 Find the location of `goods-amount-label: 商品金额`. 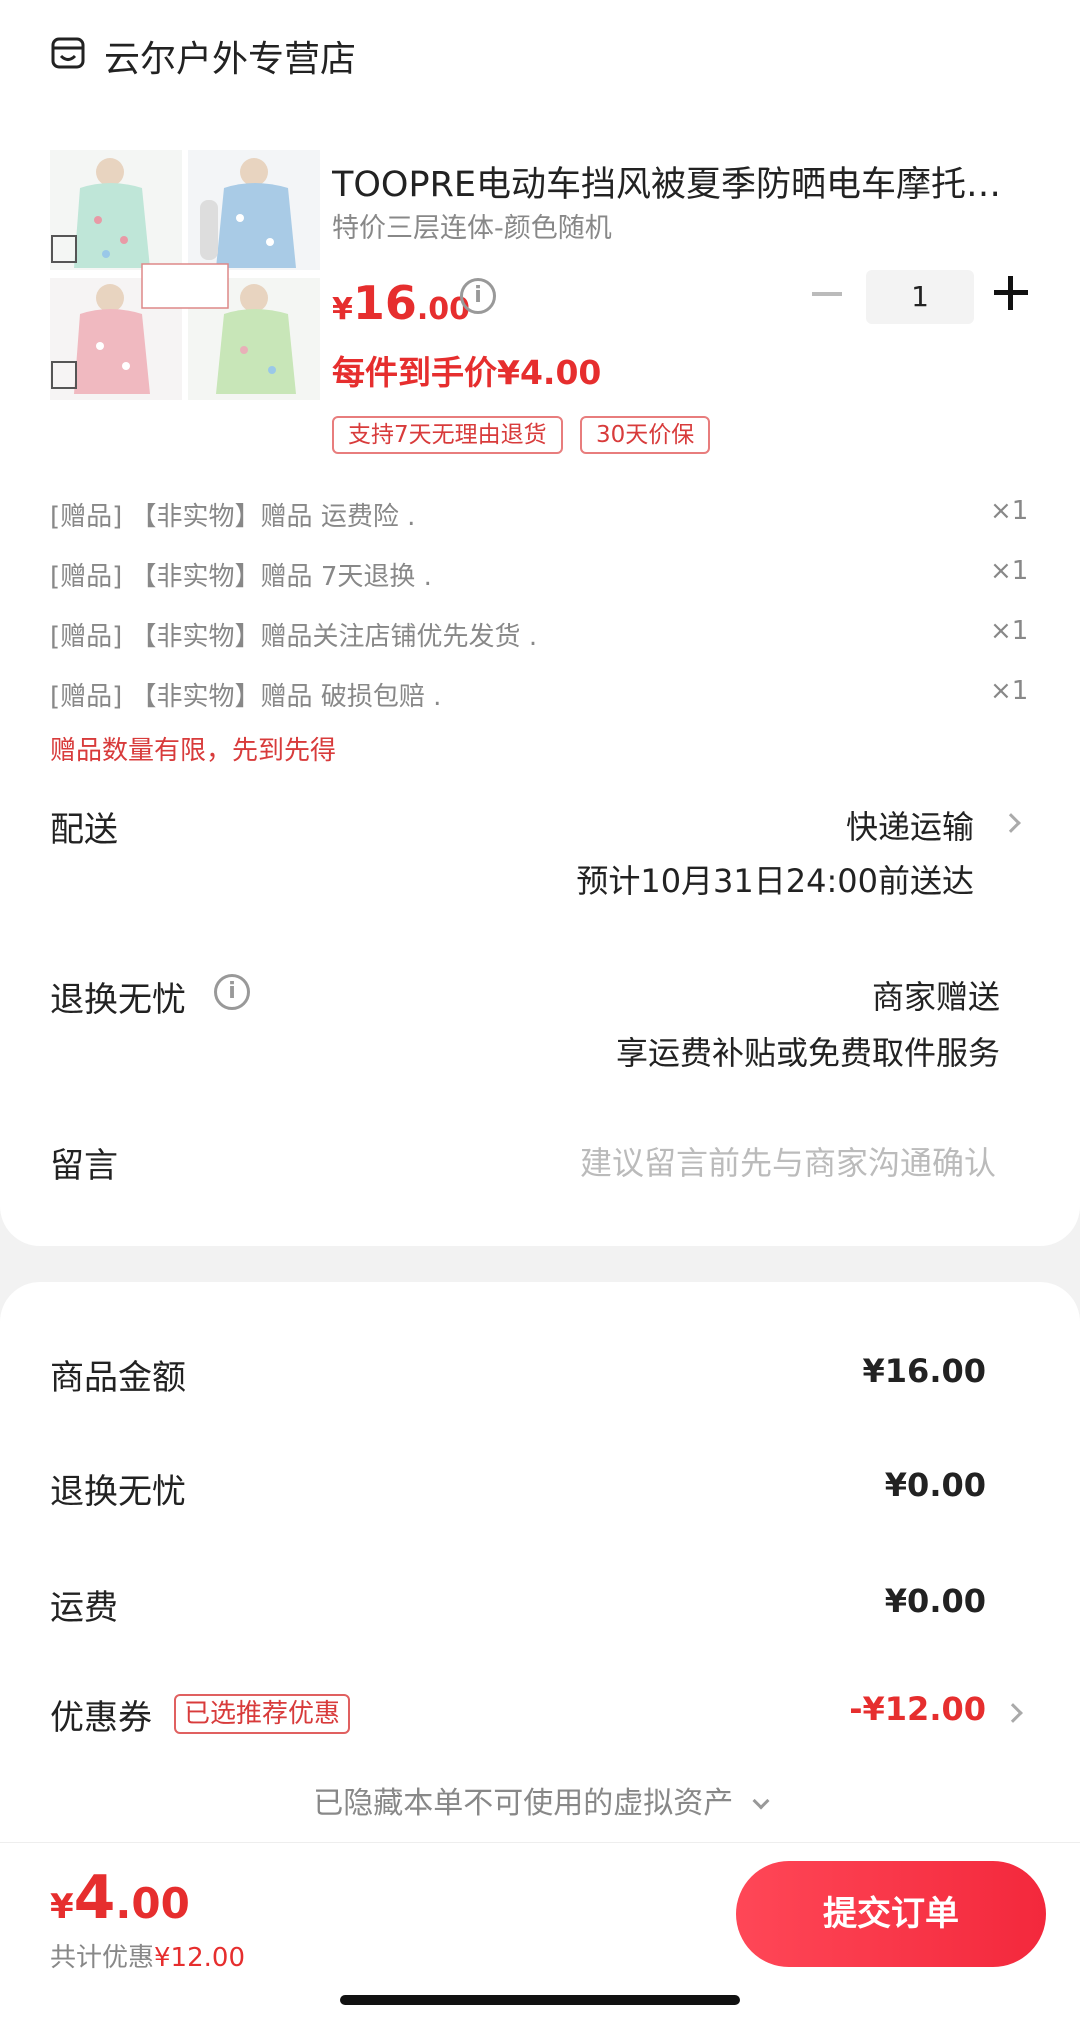

goods-amount-label: 商品金额 is located at coordinates (118, 1378).